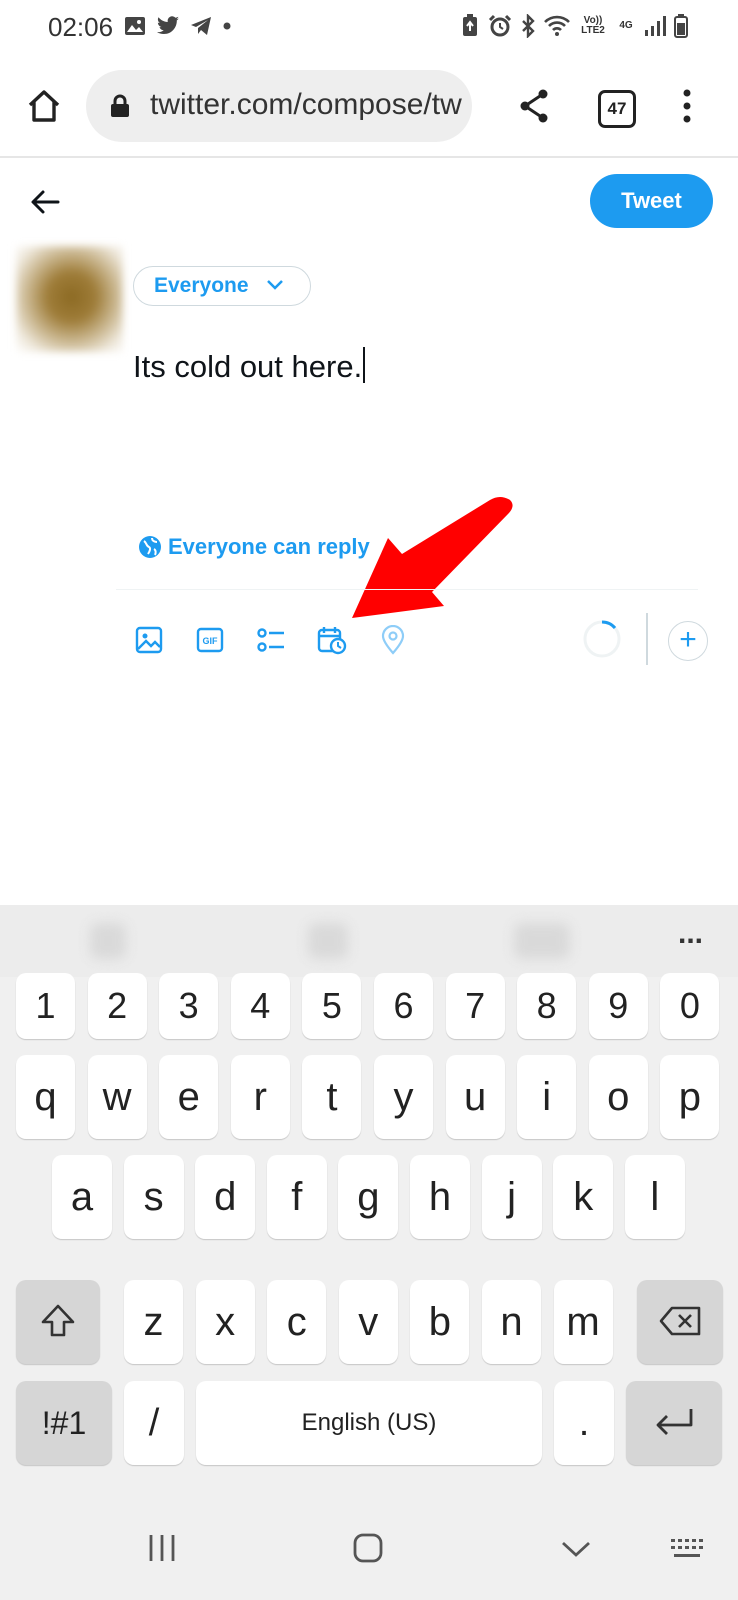  Describe the element at coordinates (332, 640) in the screenshot. I see `schedule-icon` at that location.